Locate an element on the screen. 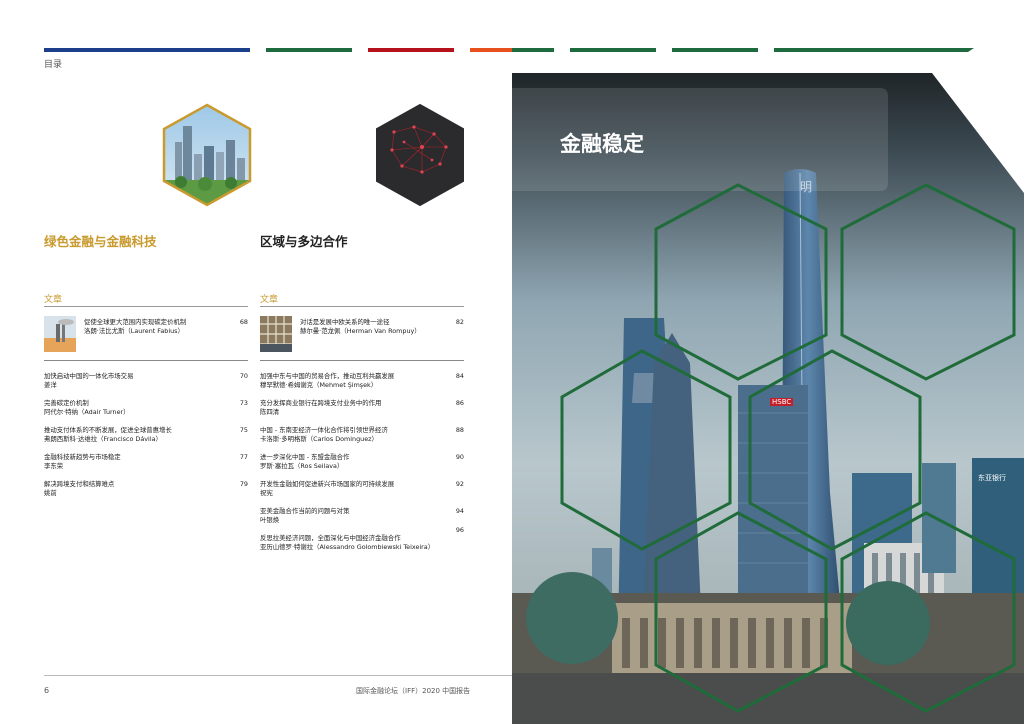  article-thumbnail-van-rompuy is located at coordinates (276, 334).